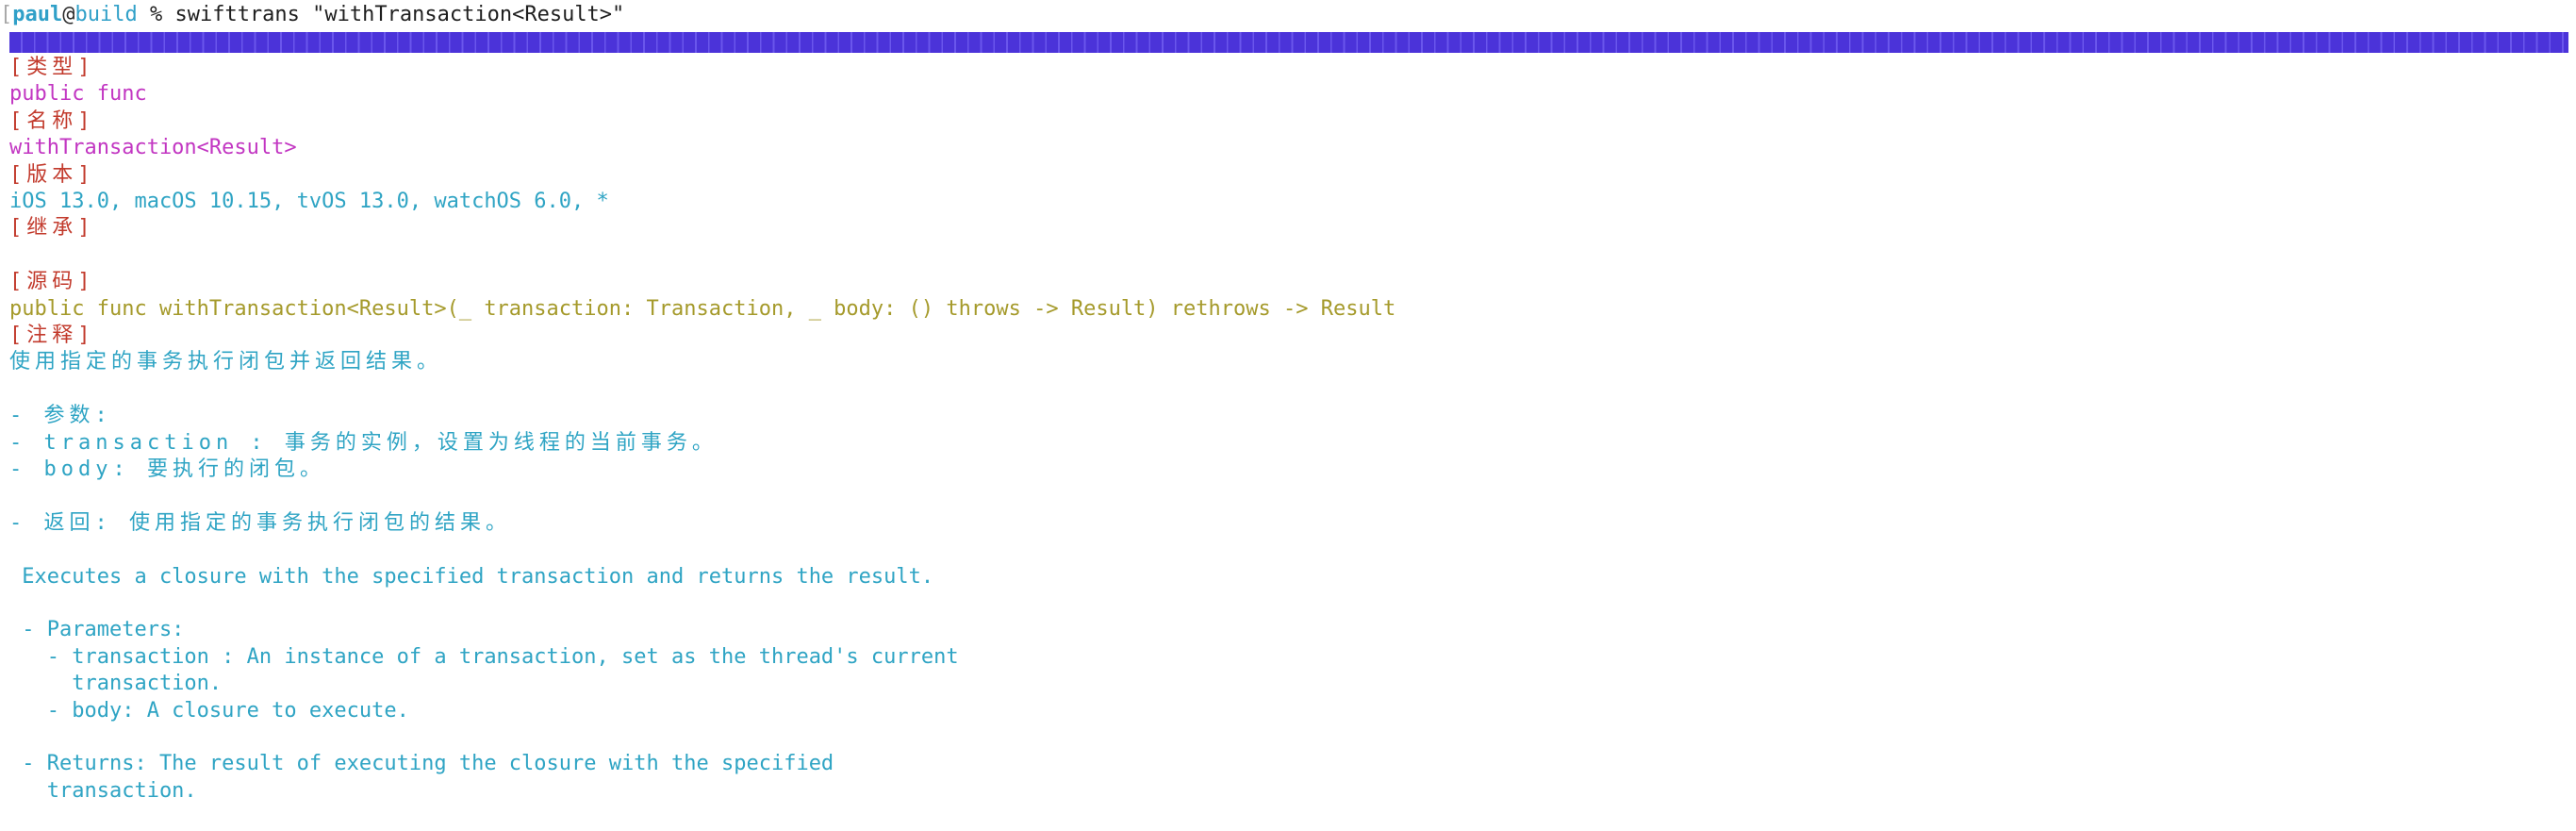  I want to click on source-header: [源码], so click(52, 282).